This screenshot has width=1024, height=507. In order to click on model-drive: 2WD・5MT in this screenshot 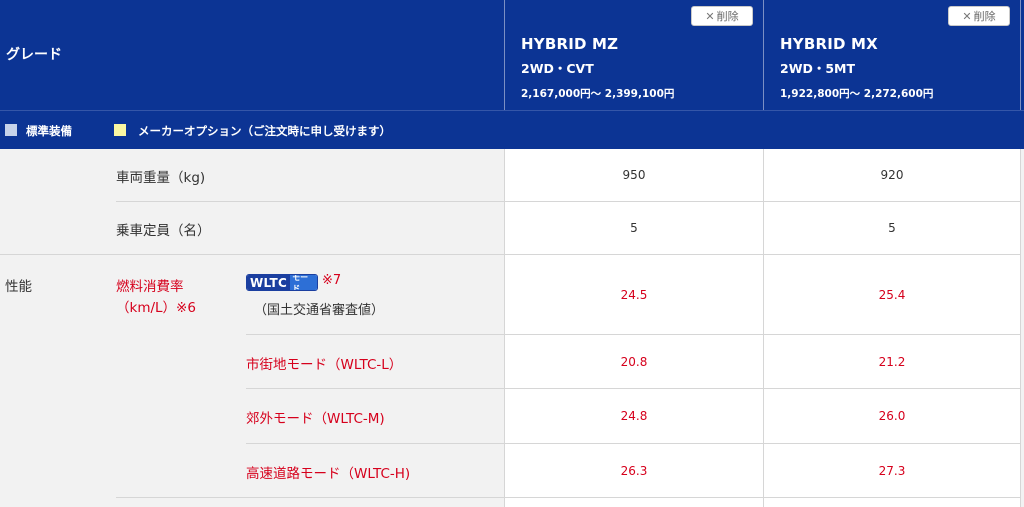, I will do `click(818, 68)`.